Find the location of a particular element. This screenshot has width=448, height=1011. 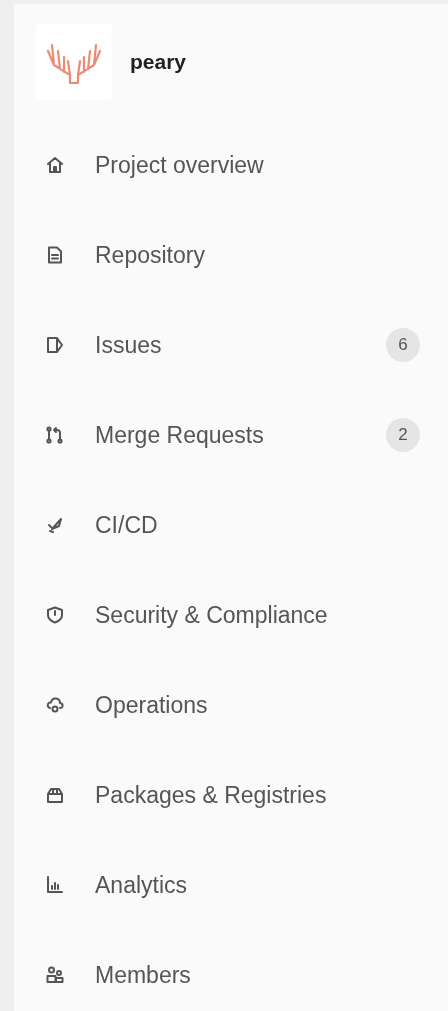

shield-icon is located at coordinates (55, 615).